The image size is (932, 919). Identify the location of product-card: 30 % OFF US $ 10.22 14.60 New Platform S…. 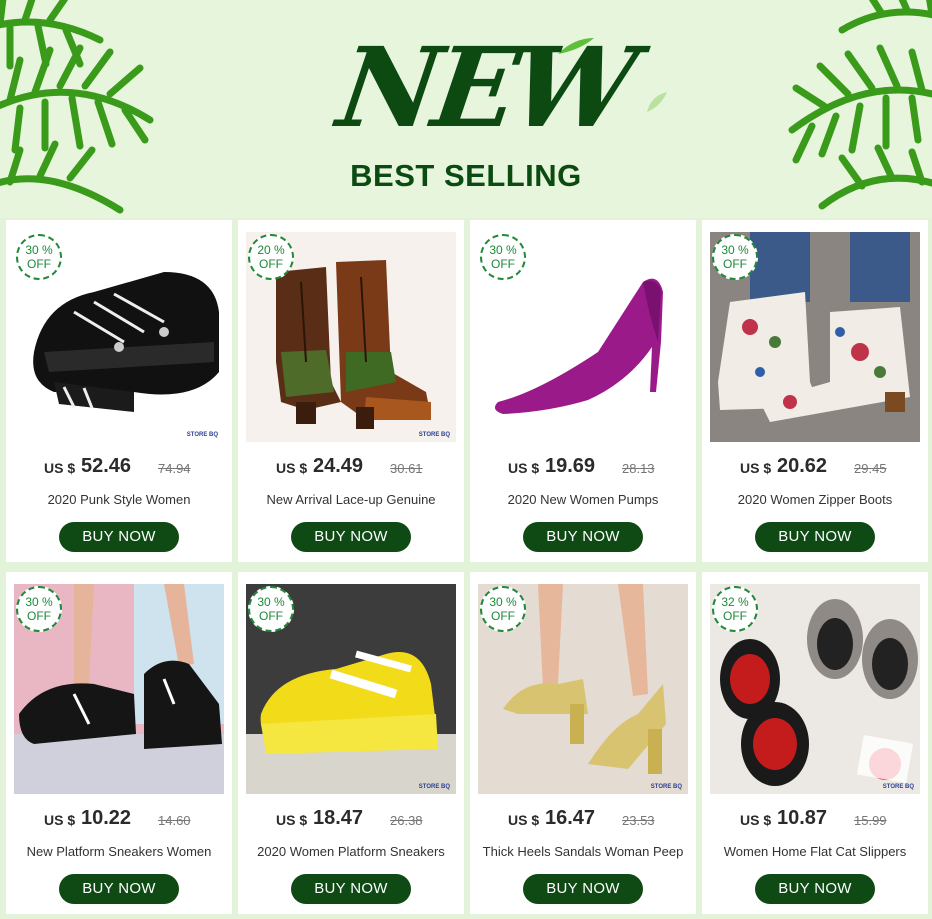
(119, 743).